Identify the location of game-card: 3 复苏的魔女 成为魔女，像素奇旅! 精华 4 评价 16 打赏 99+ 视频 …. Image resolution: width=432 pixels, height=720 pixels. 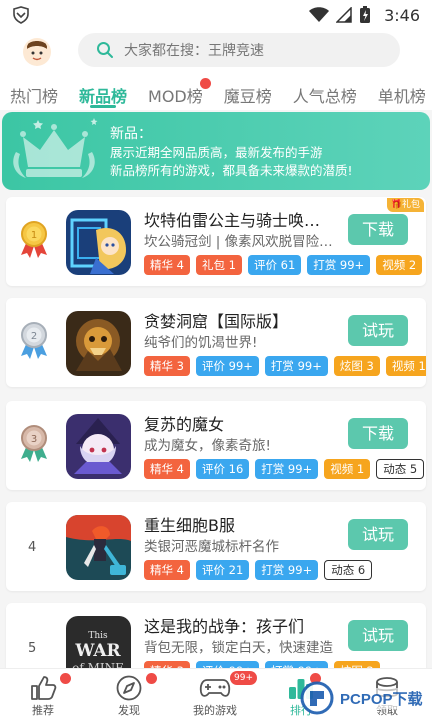
(216, 445).